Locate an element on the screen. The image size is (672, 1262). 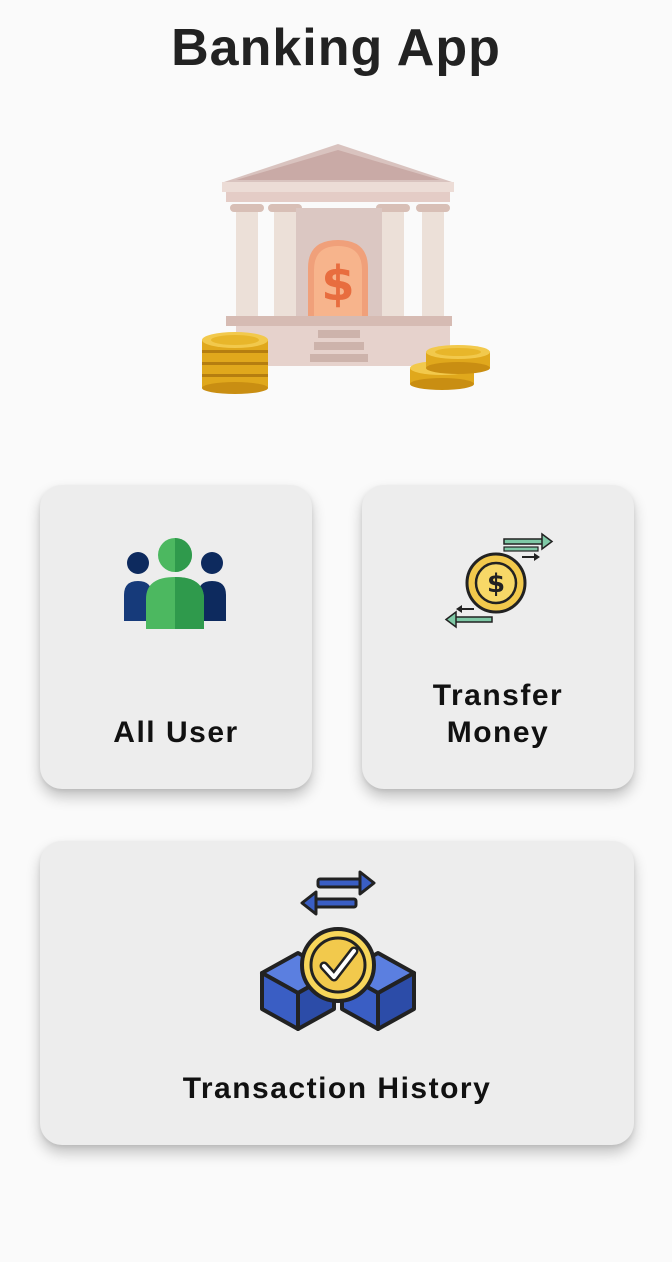
users-group-icon is located at coordinates (176, 585).